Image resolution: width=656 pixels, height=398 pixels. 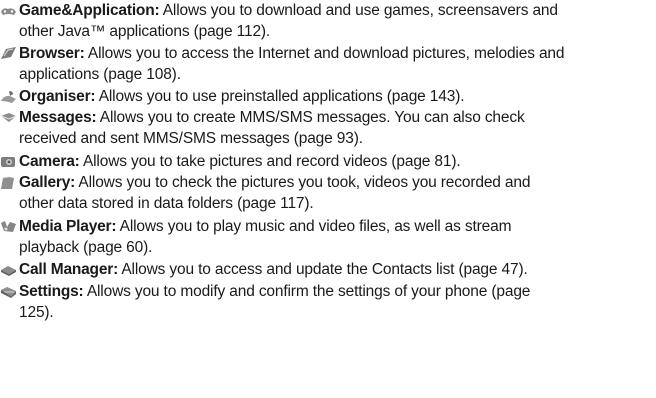 What do you see at coordinates (8, 271) in the screenshot?
I see `call-manager-icon` at bounding box center [8, 271].